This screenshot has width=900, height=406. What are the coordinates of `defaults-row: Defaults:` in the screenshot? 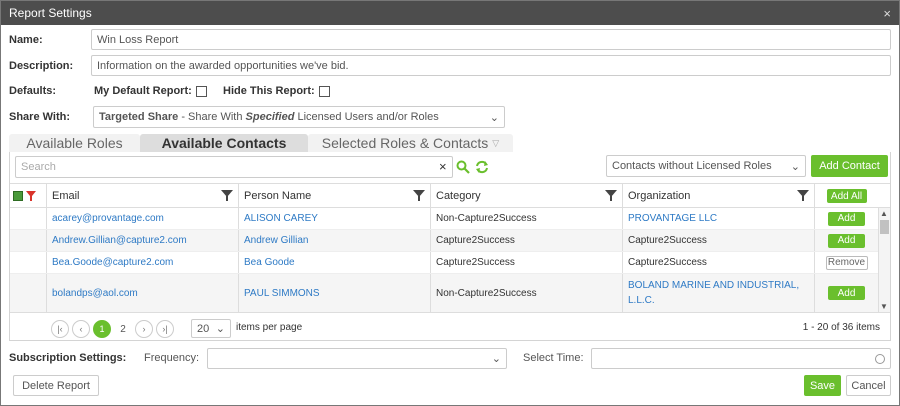 It's located at (32, 91).